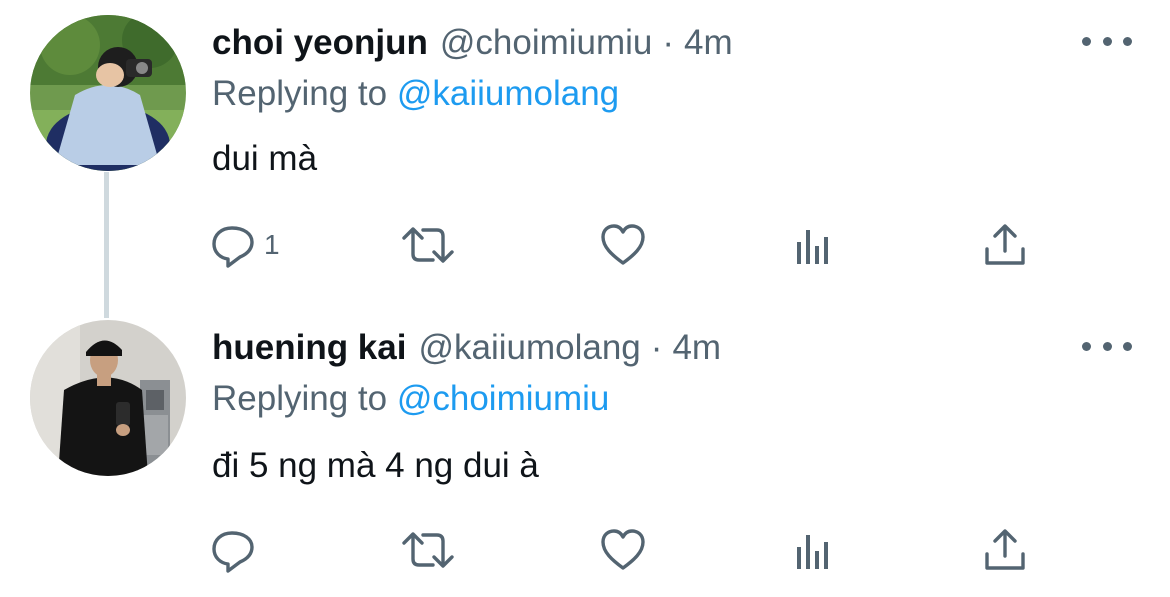 This screenshot has width=1170, height=597. Describe the element at coordinates (375, 465) in the screenshot. I see `tweet-text: đi 5 ng mà 4 ng dui à` at that location.